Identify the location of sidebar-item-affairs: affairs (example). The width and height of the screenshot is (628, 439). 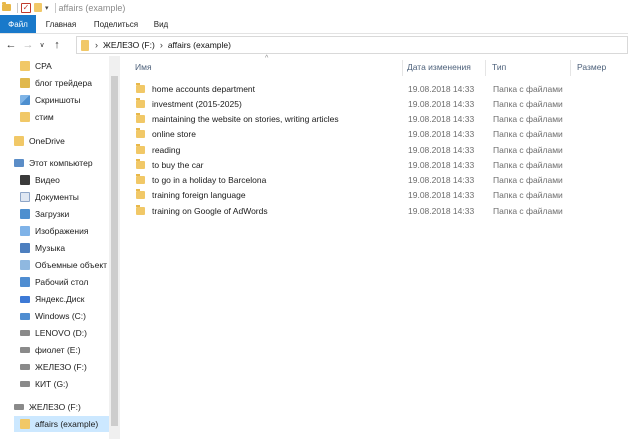
(61, 424).